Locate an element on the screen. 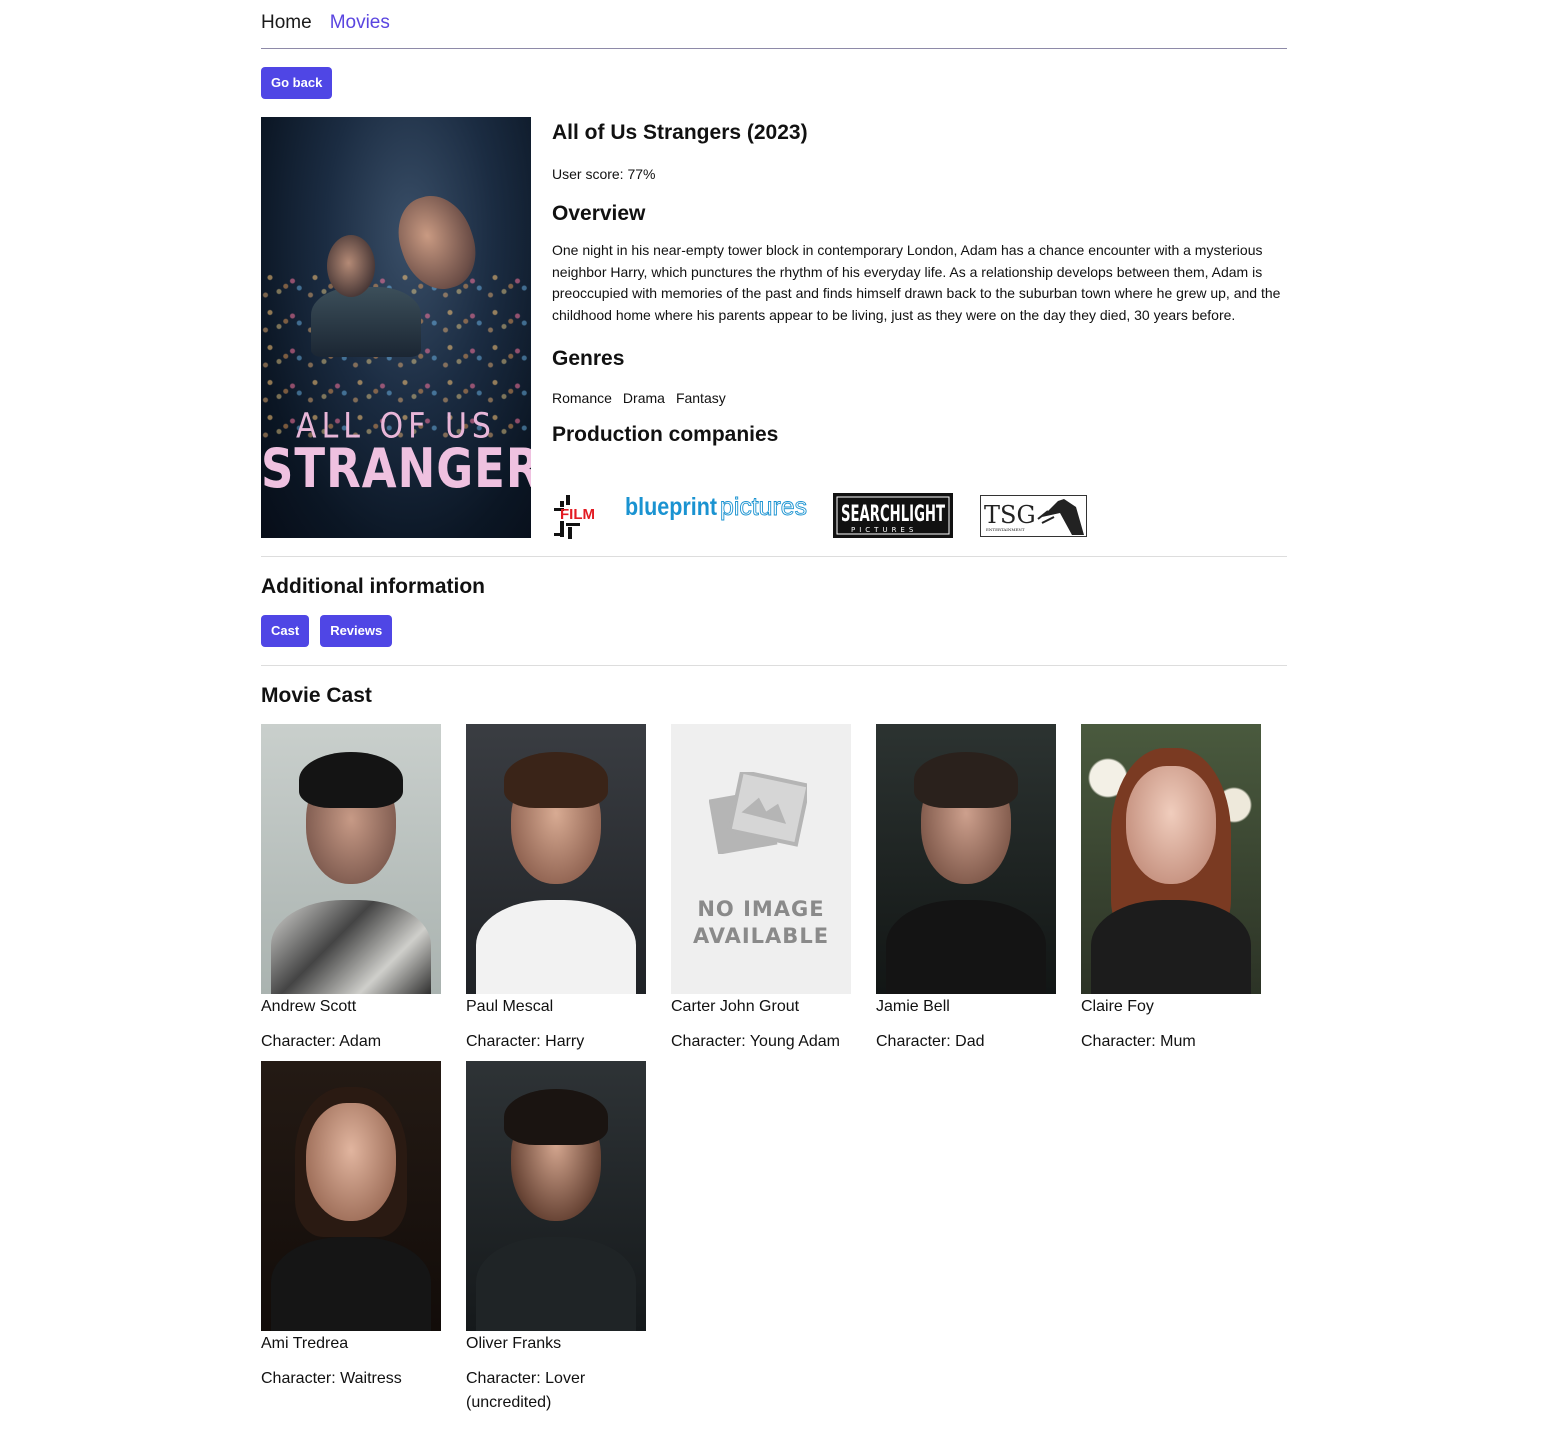 Image resolution: width=1547 pixels, height=1440 pixels. no-image-text: NO IMAGE AVAILABLE is located at coordinates (761, 923).